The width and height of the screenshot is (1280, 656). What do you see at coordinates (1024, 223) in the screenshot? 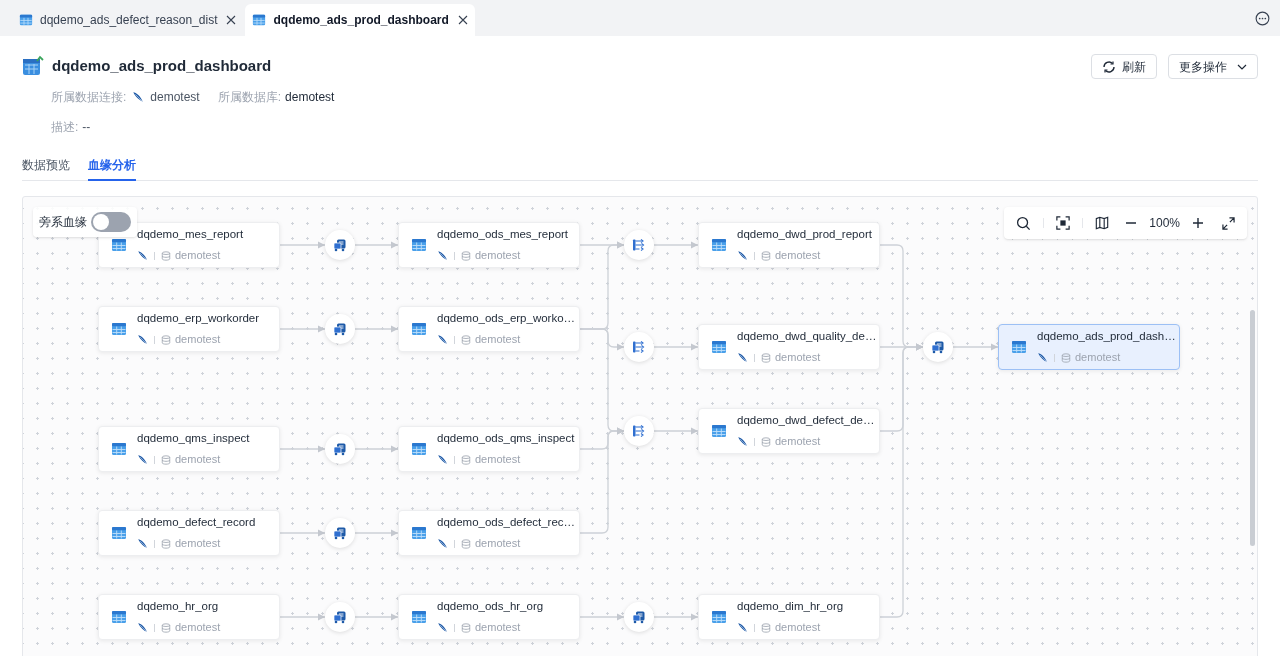
I see `search-icon` at bounding box center [1024, 223].